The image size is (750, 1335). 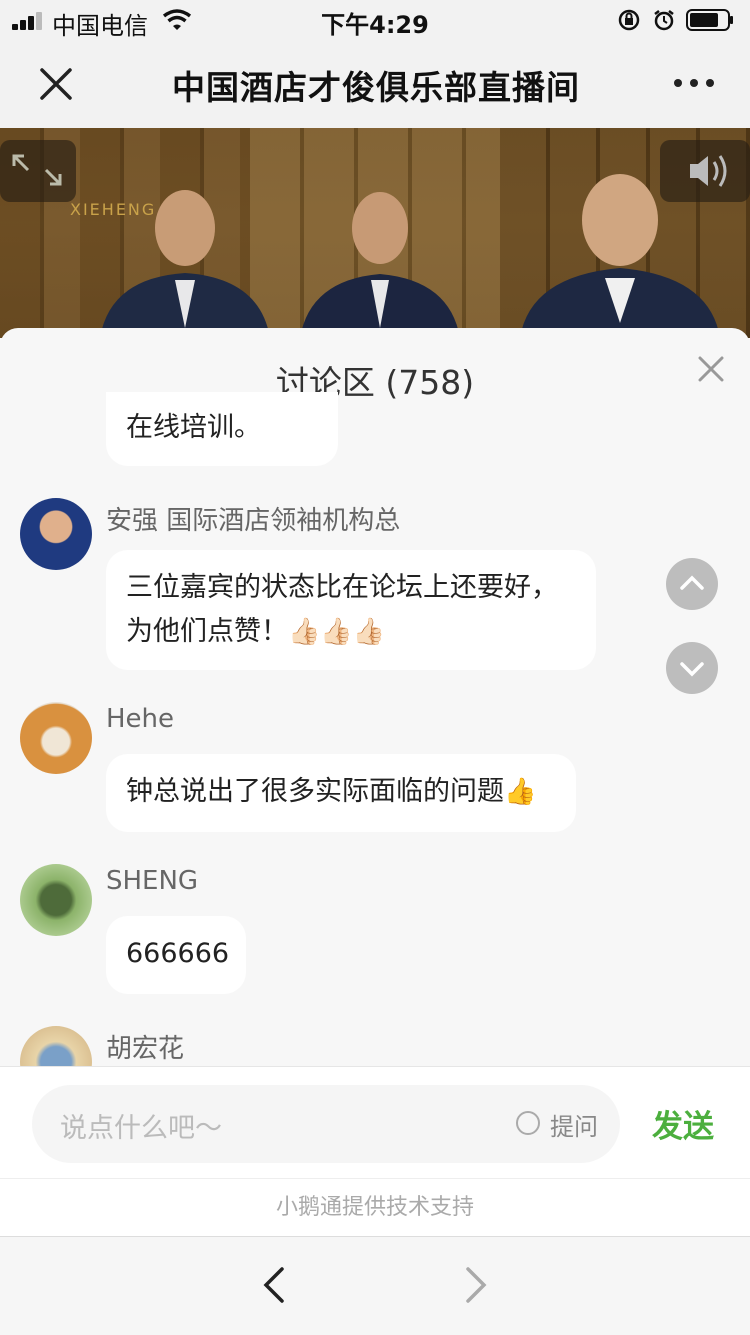 What do you see at coordinates (140, 719) in the screenshot?
I see `message-sender: Hehe` at bounding box center [140, 719].